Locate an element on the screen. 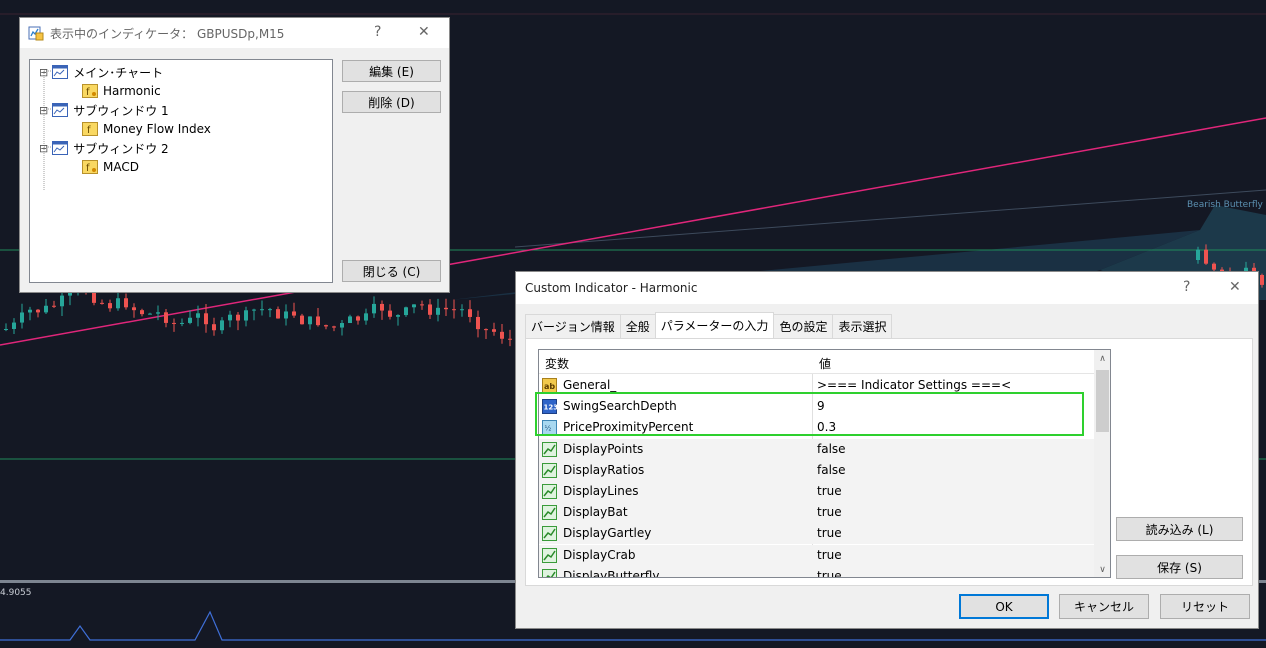  indicators-window-title: 表示中のインディケータ： GBPUSDp,M15 is located at coordinates (167, 33).